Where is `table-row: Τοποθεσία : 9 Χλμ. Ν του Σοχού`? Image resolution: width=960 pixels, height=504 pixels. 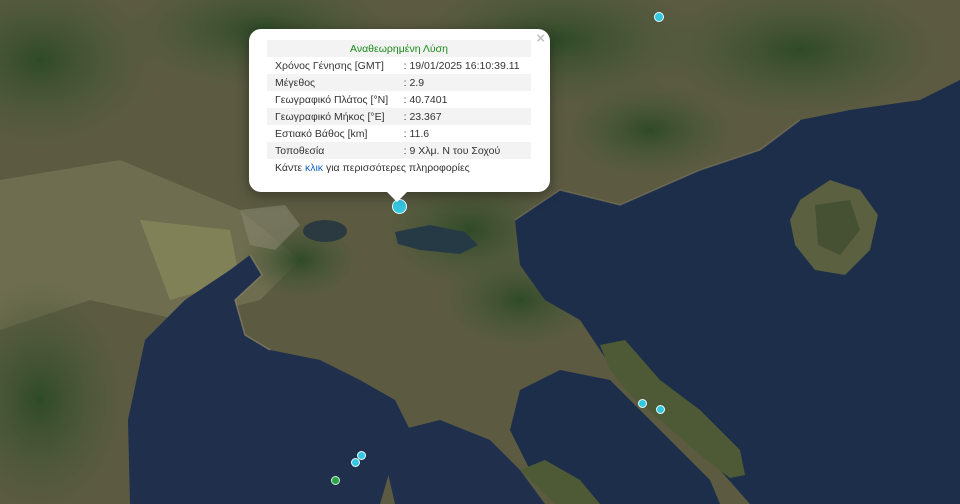 table-row: Τοποθεσία : 9 Χλμ. Ν του Σοχού is located at coordinates (399, 150).